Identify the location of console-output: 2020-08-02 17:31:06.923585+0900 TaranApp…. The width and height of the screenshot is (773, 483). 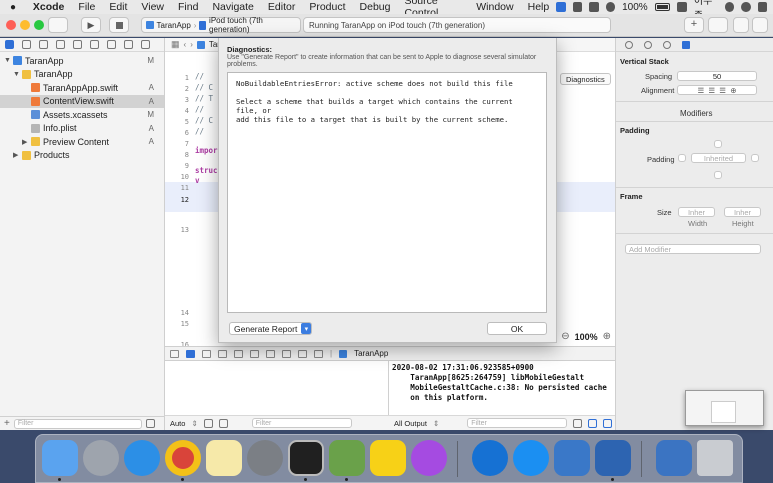
(502, 388).